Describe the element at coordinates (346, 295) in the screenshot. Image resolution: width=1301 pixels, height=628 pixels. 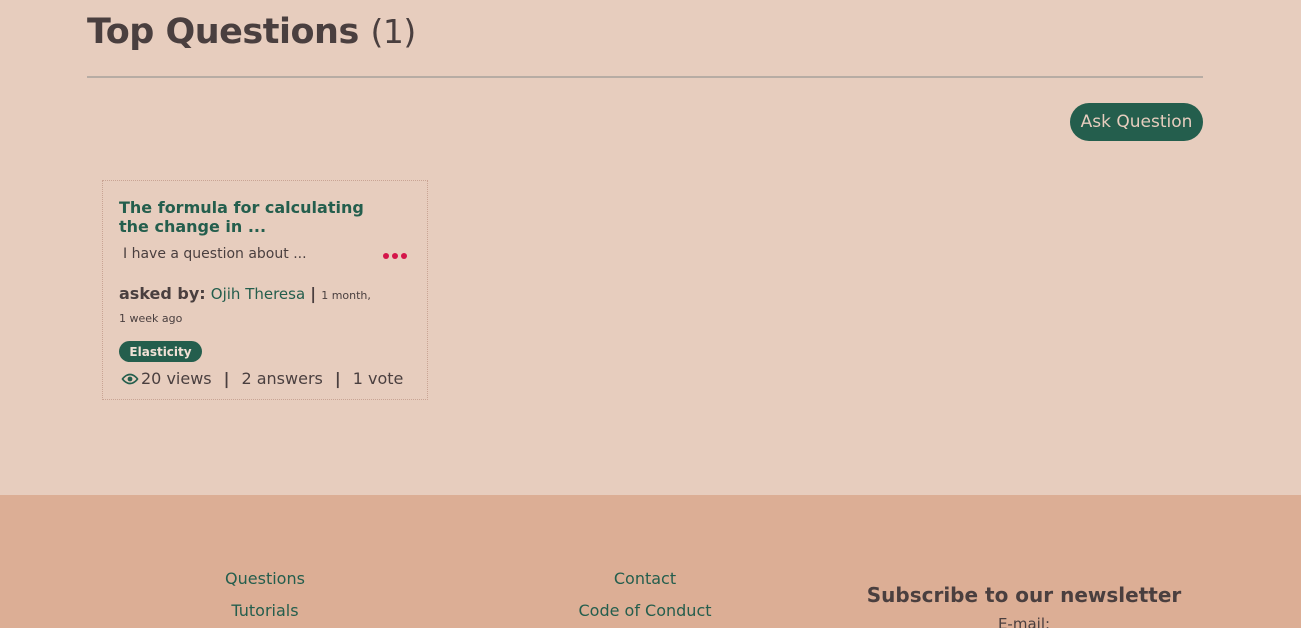
I see `time-ago: 1 month,` at that location.